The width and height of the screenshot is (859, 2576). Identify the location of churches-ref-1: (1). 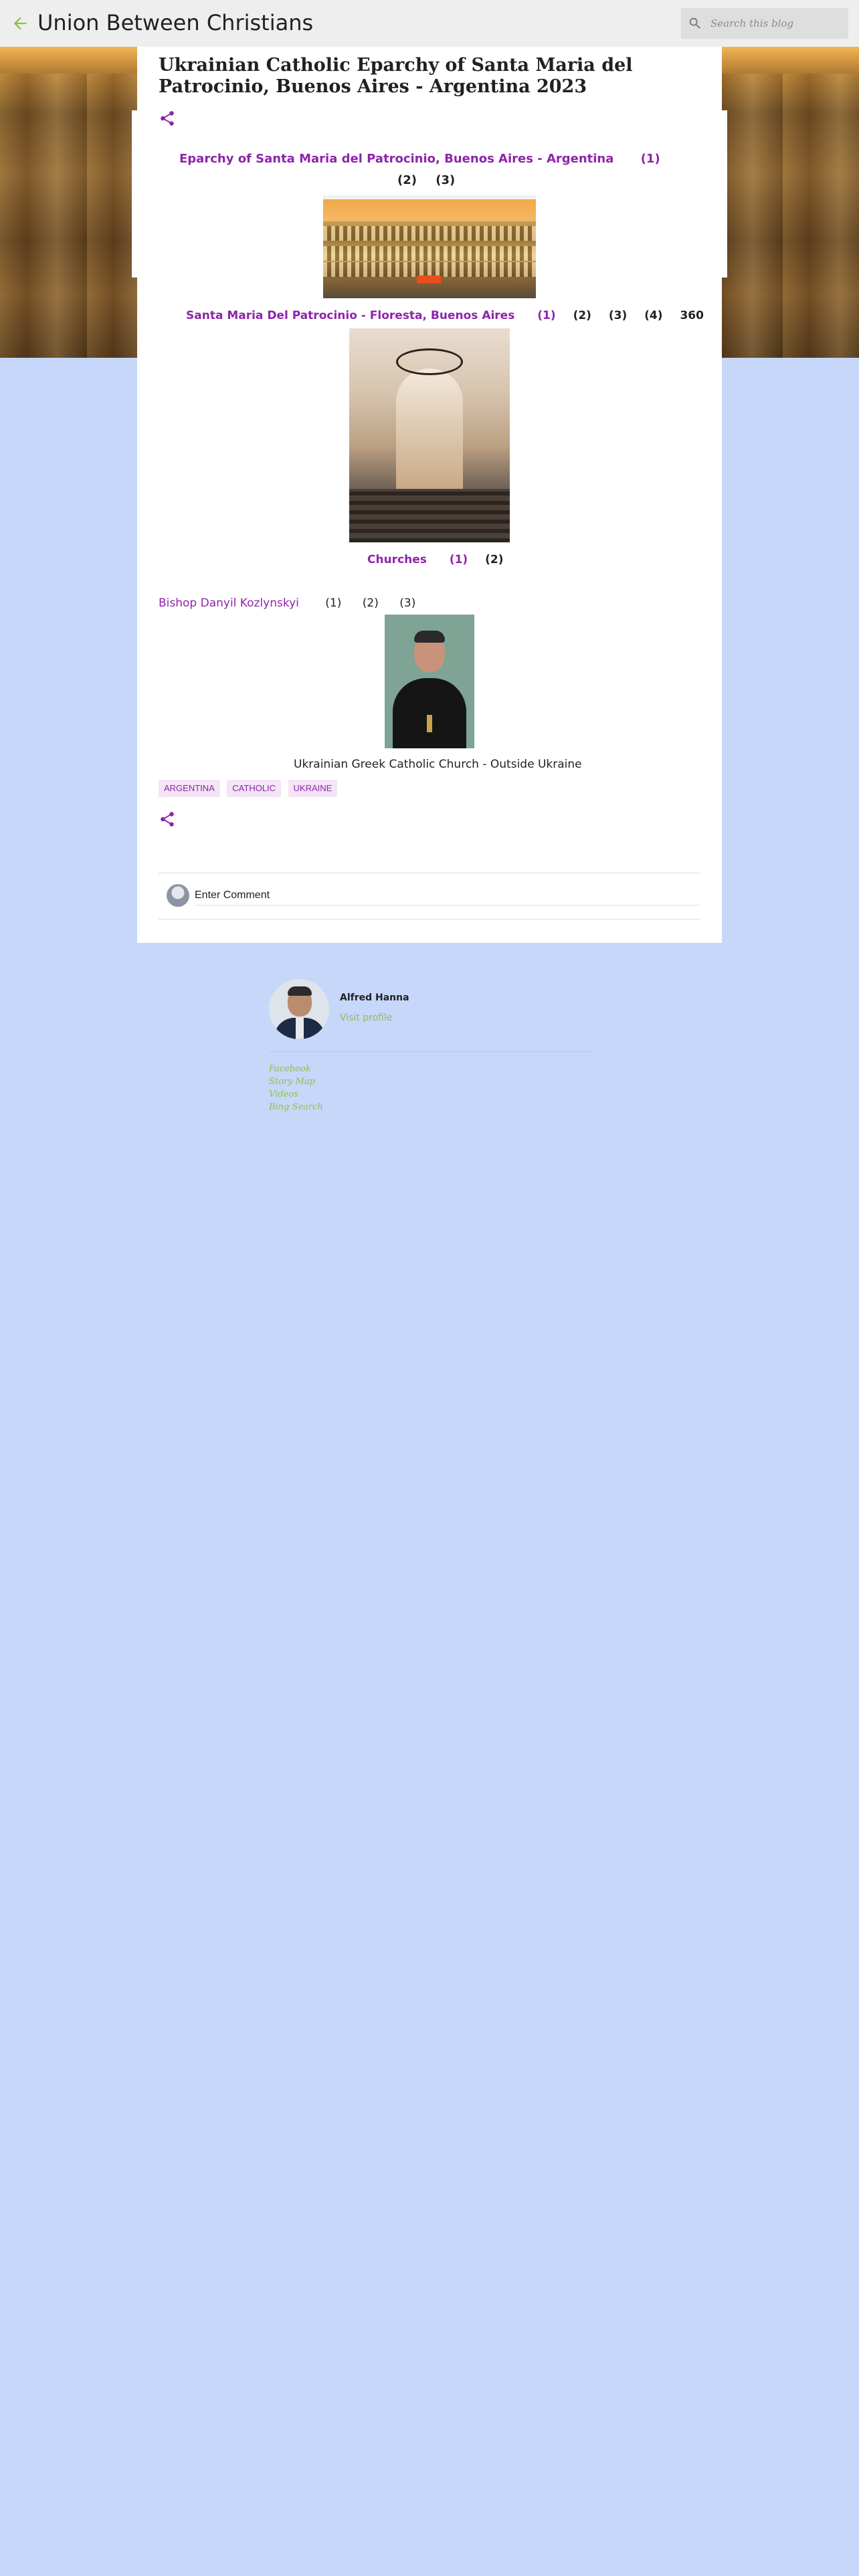
(459, 559).